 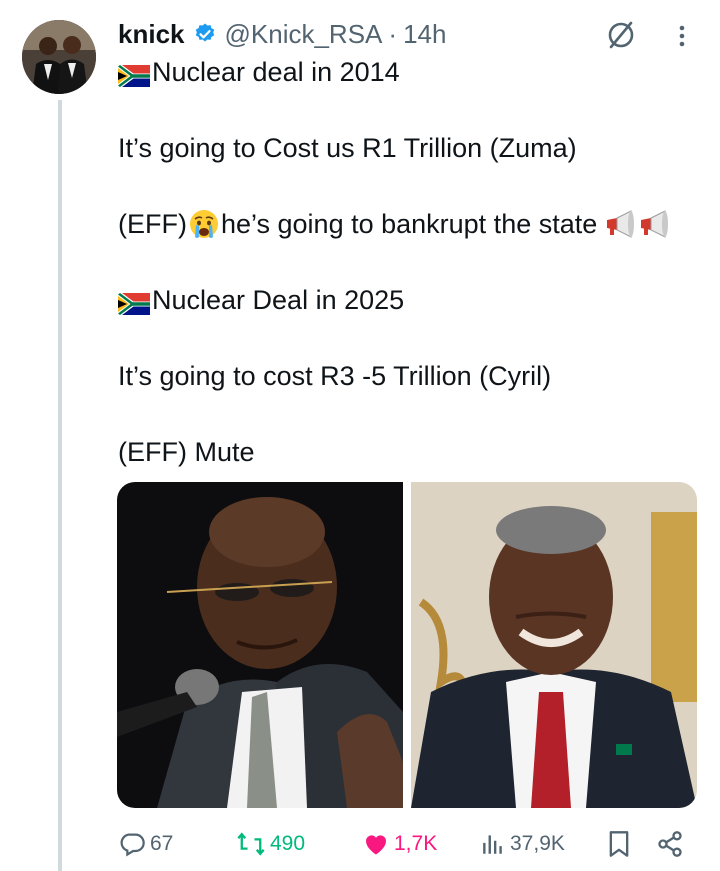 I want to click on heart-icon, so click(x=376, y=845).